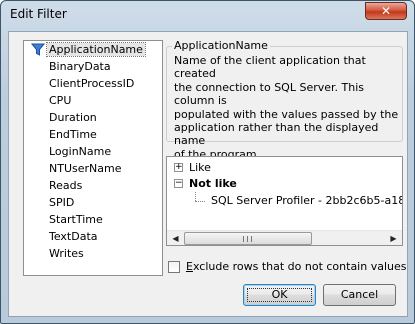 The height and width of the screenshot is (324, 415). I want to click on collapse-icon: −, so click(178, 183).